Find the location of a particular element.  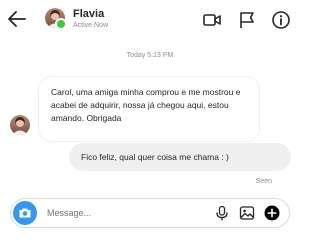

seen-receipt: Seen is located at coordinates (263, 181).